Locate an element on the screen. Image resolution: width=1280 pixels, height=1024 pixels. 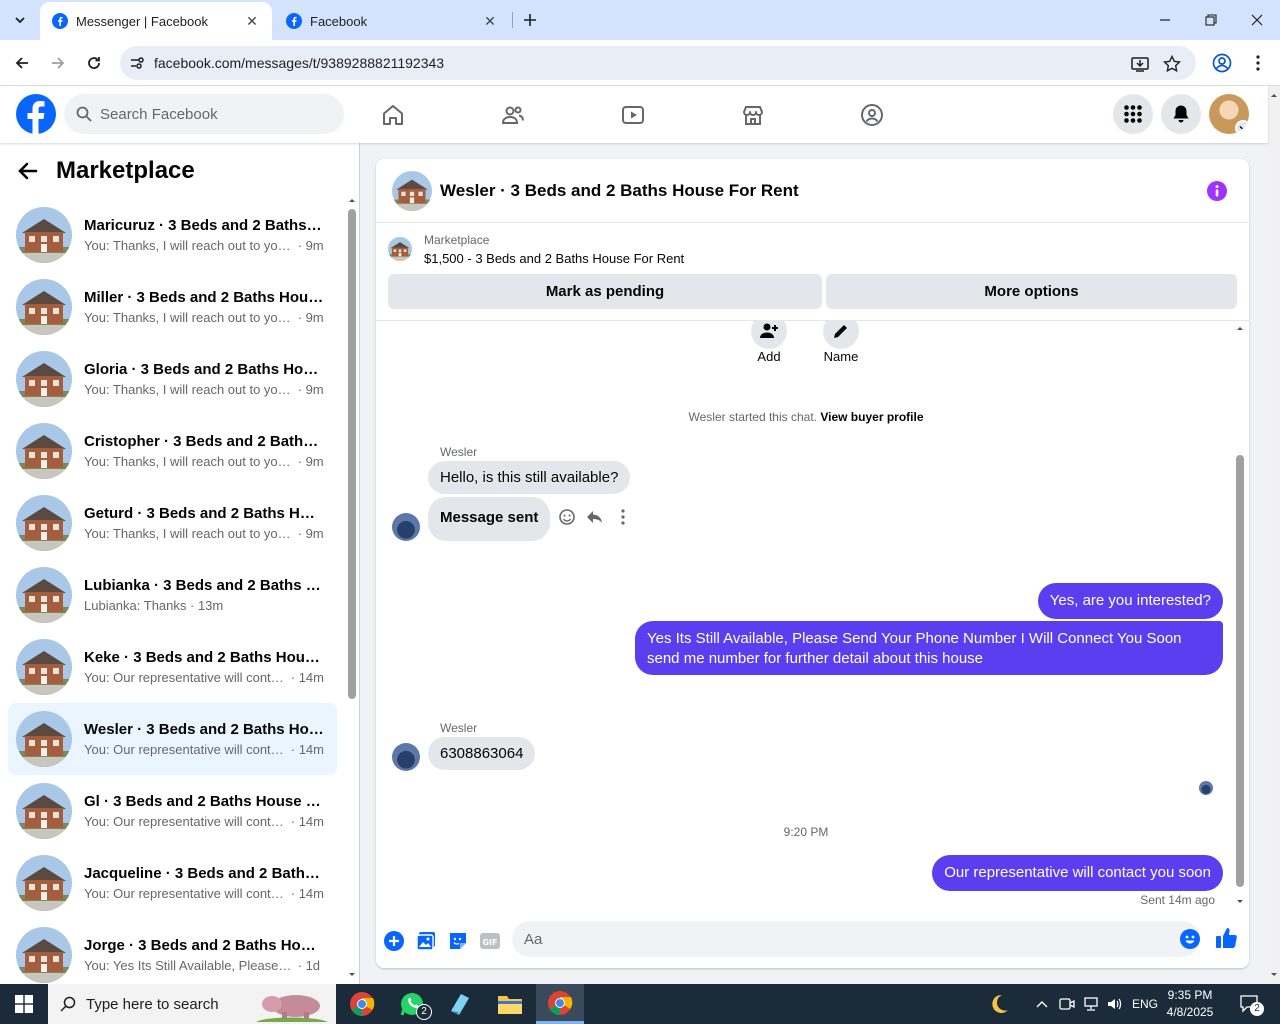
nav-home is located at coordinates (393, 115).